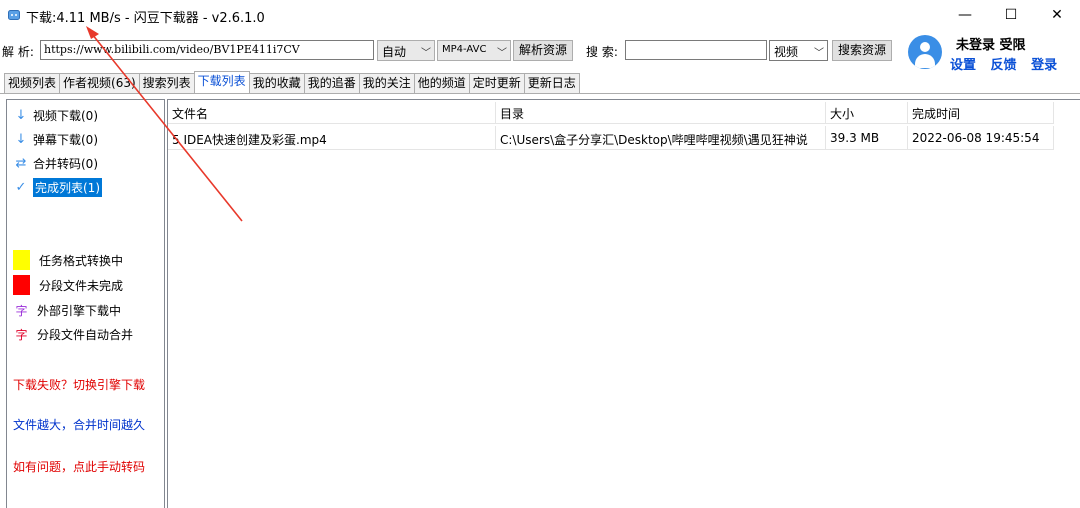 Image resolution: width=1080 pixels, height=508 pixels. I want to click on search-type-value: 视频, so click(786, 52).